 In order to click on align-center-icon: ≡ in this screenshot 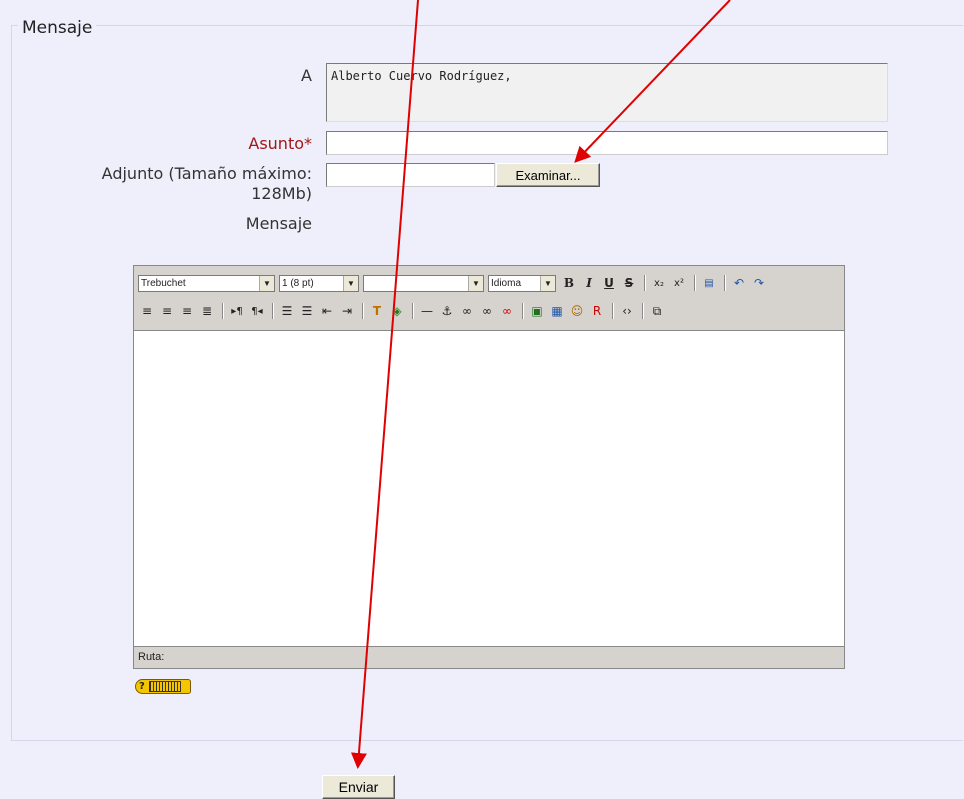, I will do `click(167, 311)`.